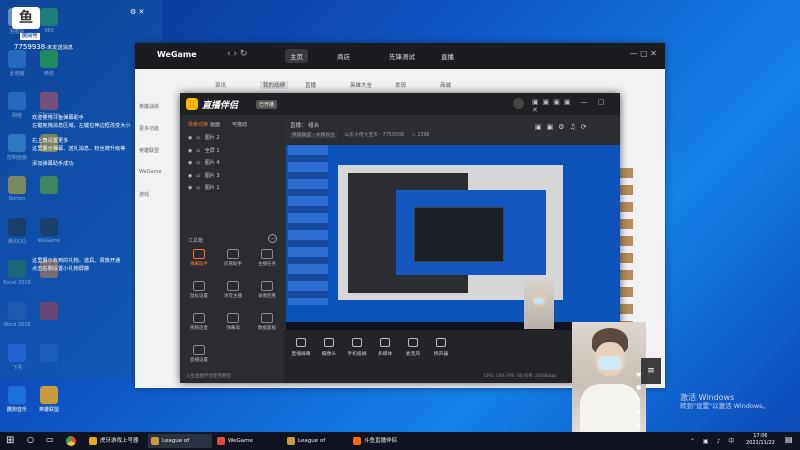 The width and height of the screenshot is (800, 450). Describe the element at coordinates (760, 440) in the screenshot. I see `taskbar-clock: 17:06 2021/11/22` at that location.